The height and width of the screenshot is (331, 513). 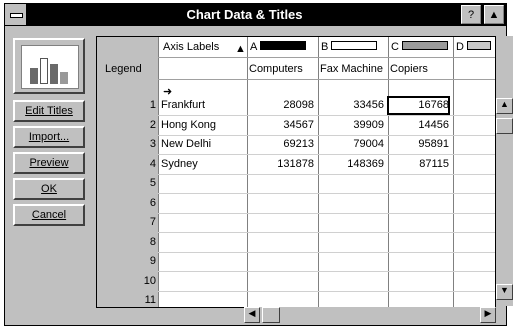 I want to click on axis-labels-header: Axis Labels, so click(x=191, y=47).